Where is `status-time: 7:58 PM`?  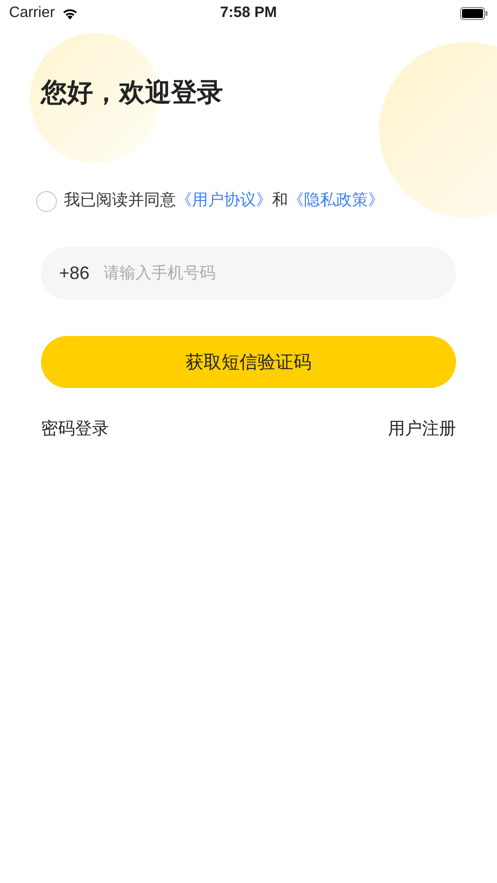
status-time: 7:58 PM is located at coordinates (248, 12).